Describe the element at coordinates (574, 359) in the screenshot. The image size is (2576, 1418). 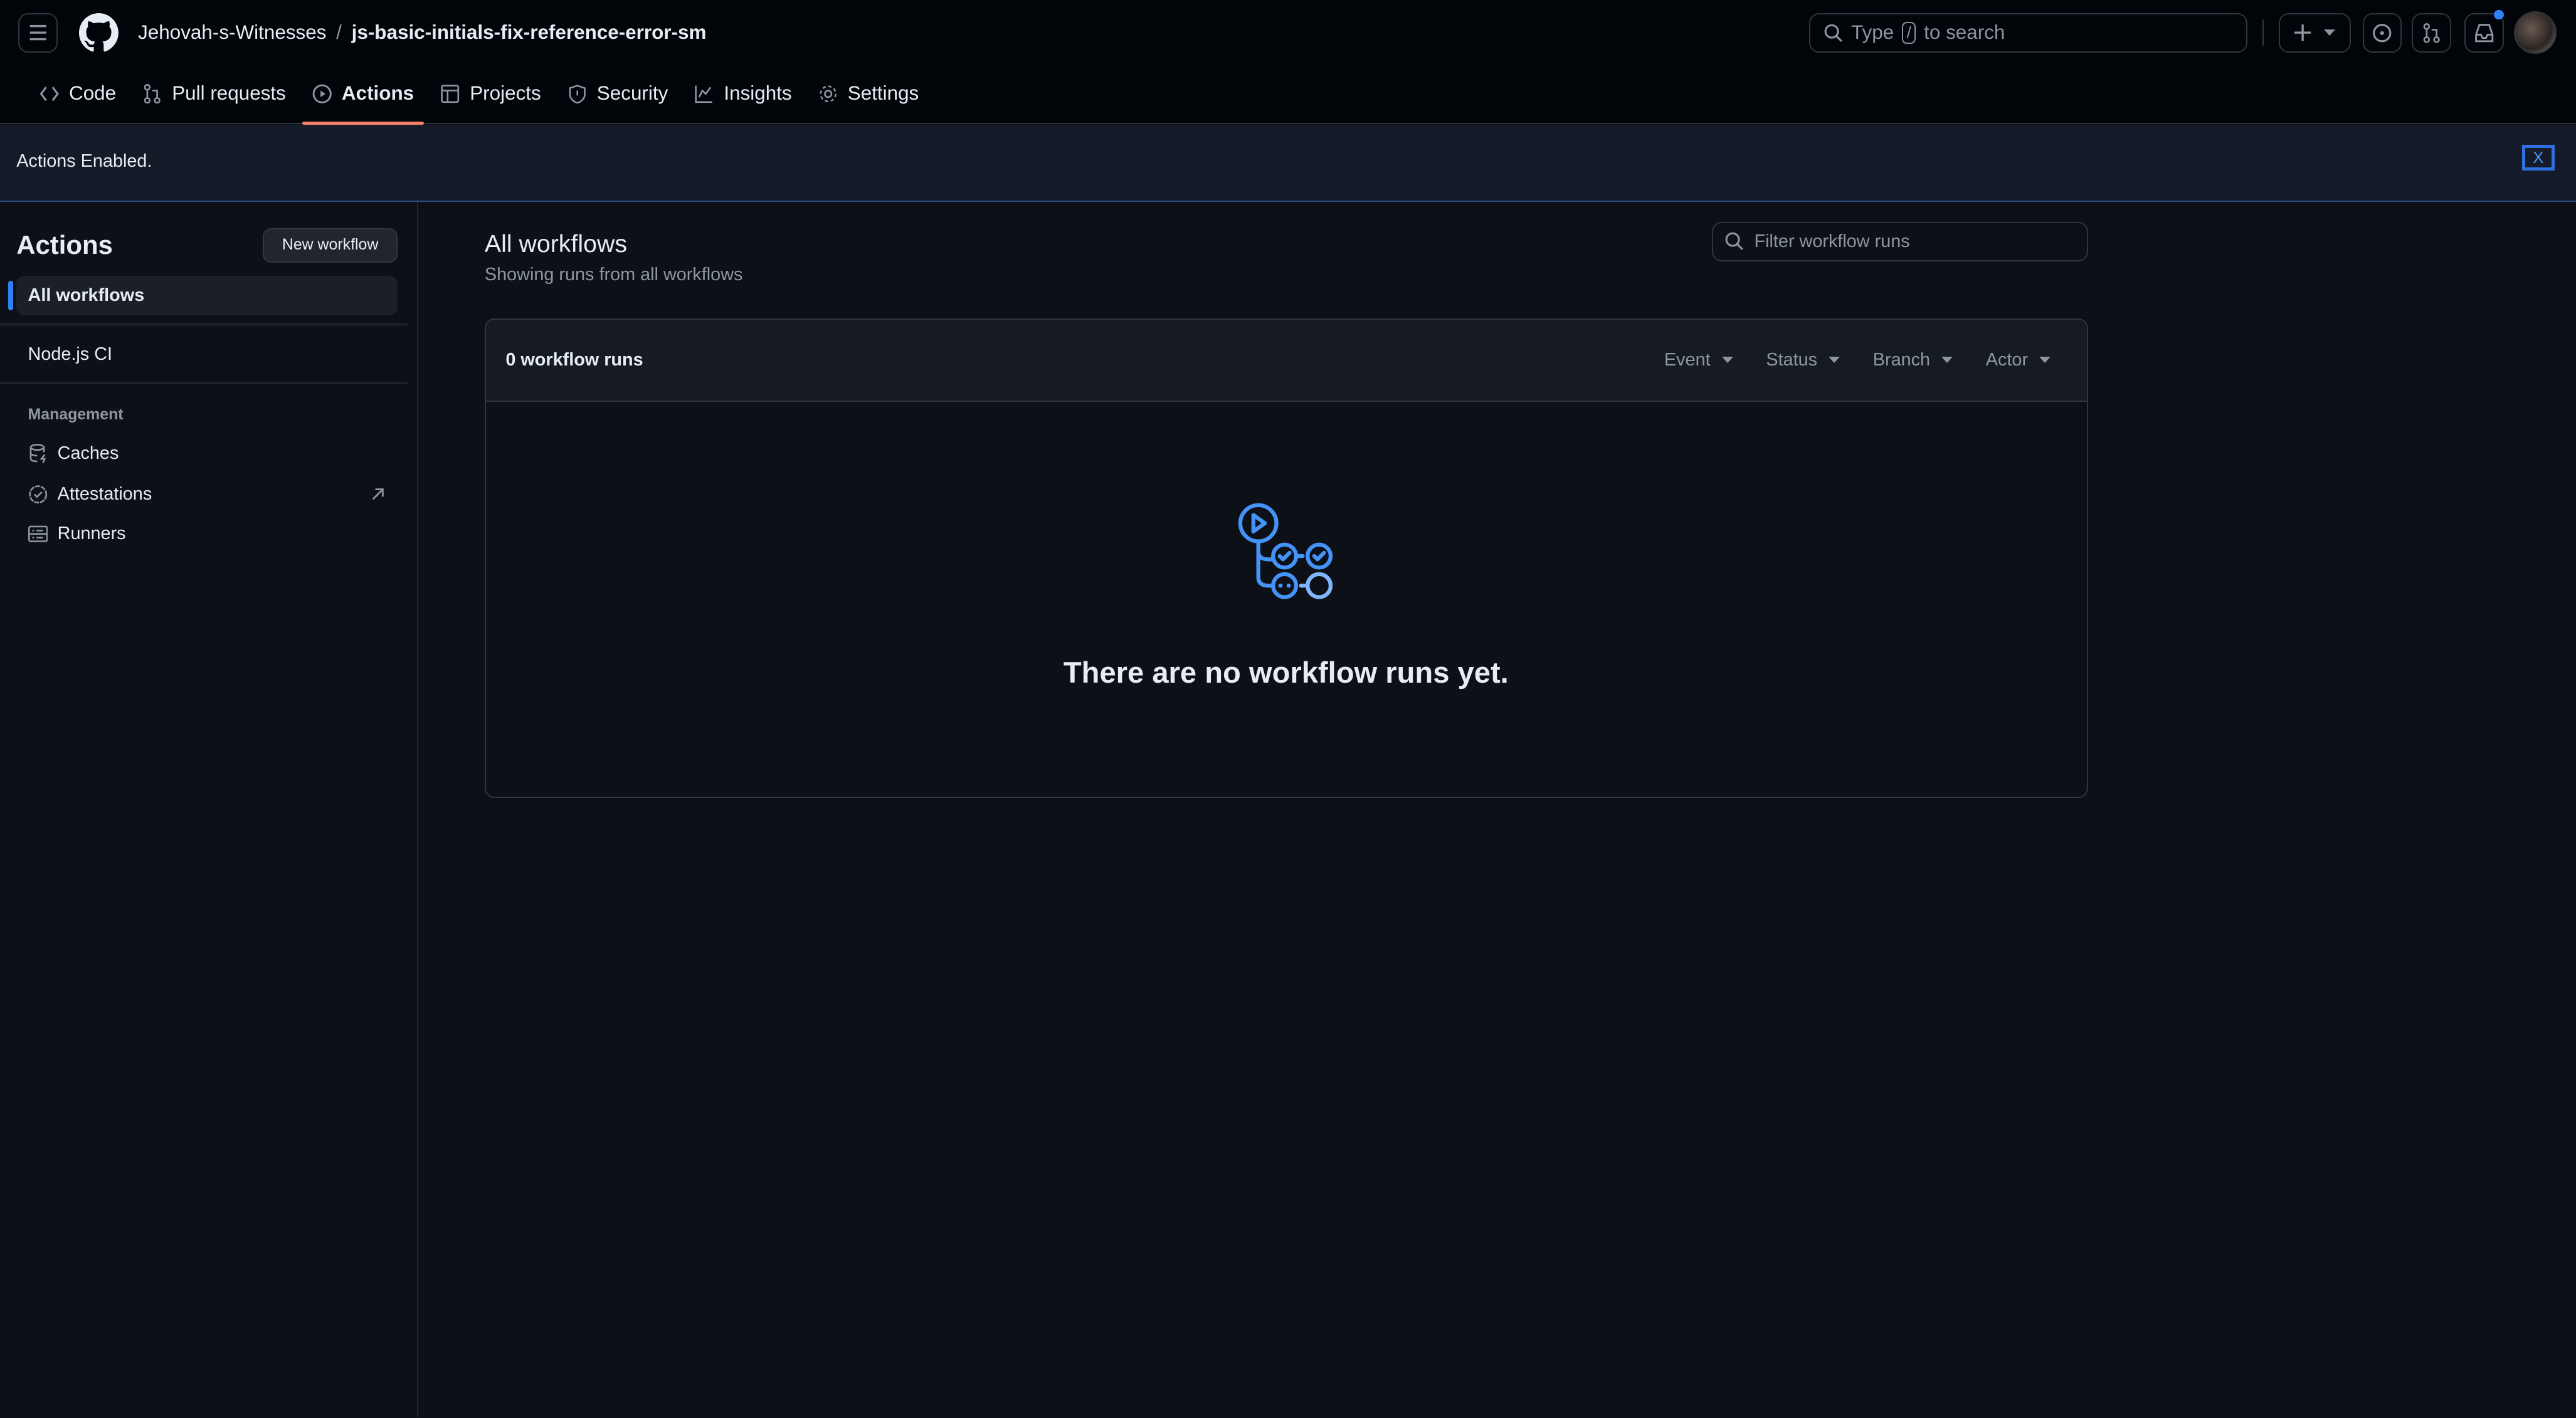
I see `runs-count: 0 workflow runs` at that location.